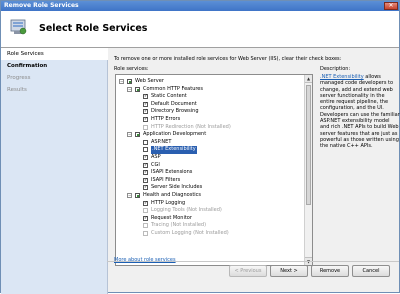 The height and width of the screenshot is (294, 400). What do you see at coordinates (200, 6) in the screenshot?
I see `title-bar: Remove Role Services ✕` at bounding box center [200, 6].